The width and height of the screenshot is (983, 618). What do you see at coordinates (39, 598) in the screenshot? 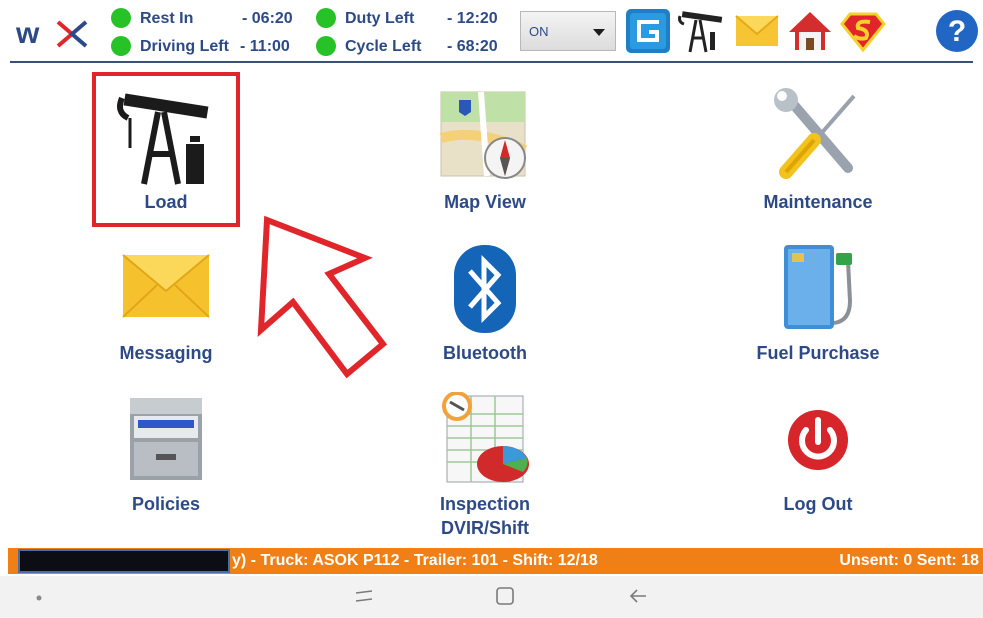
I see `nav-dot-icon` at bounding box center [39, 598].